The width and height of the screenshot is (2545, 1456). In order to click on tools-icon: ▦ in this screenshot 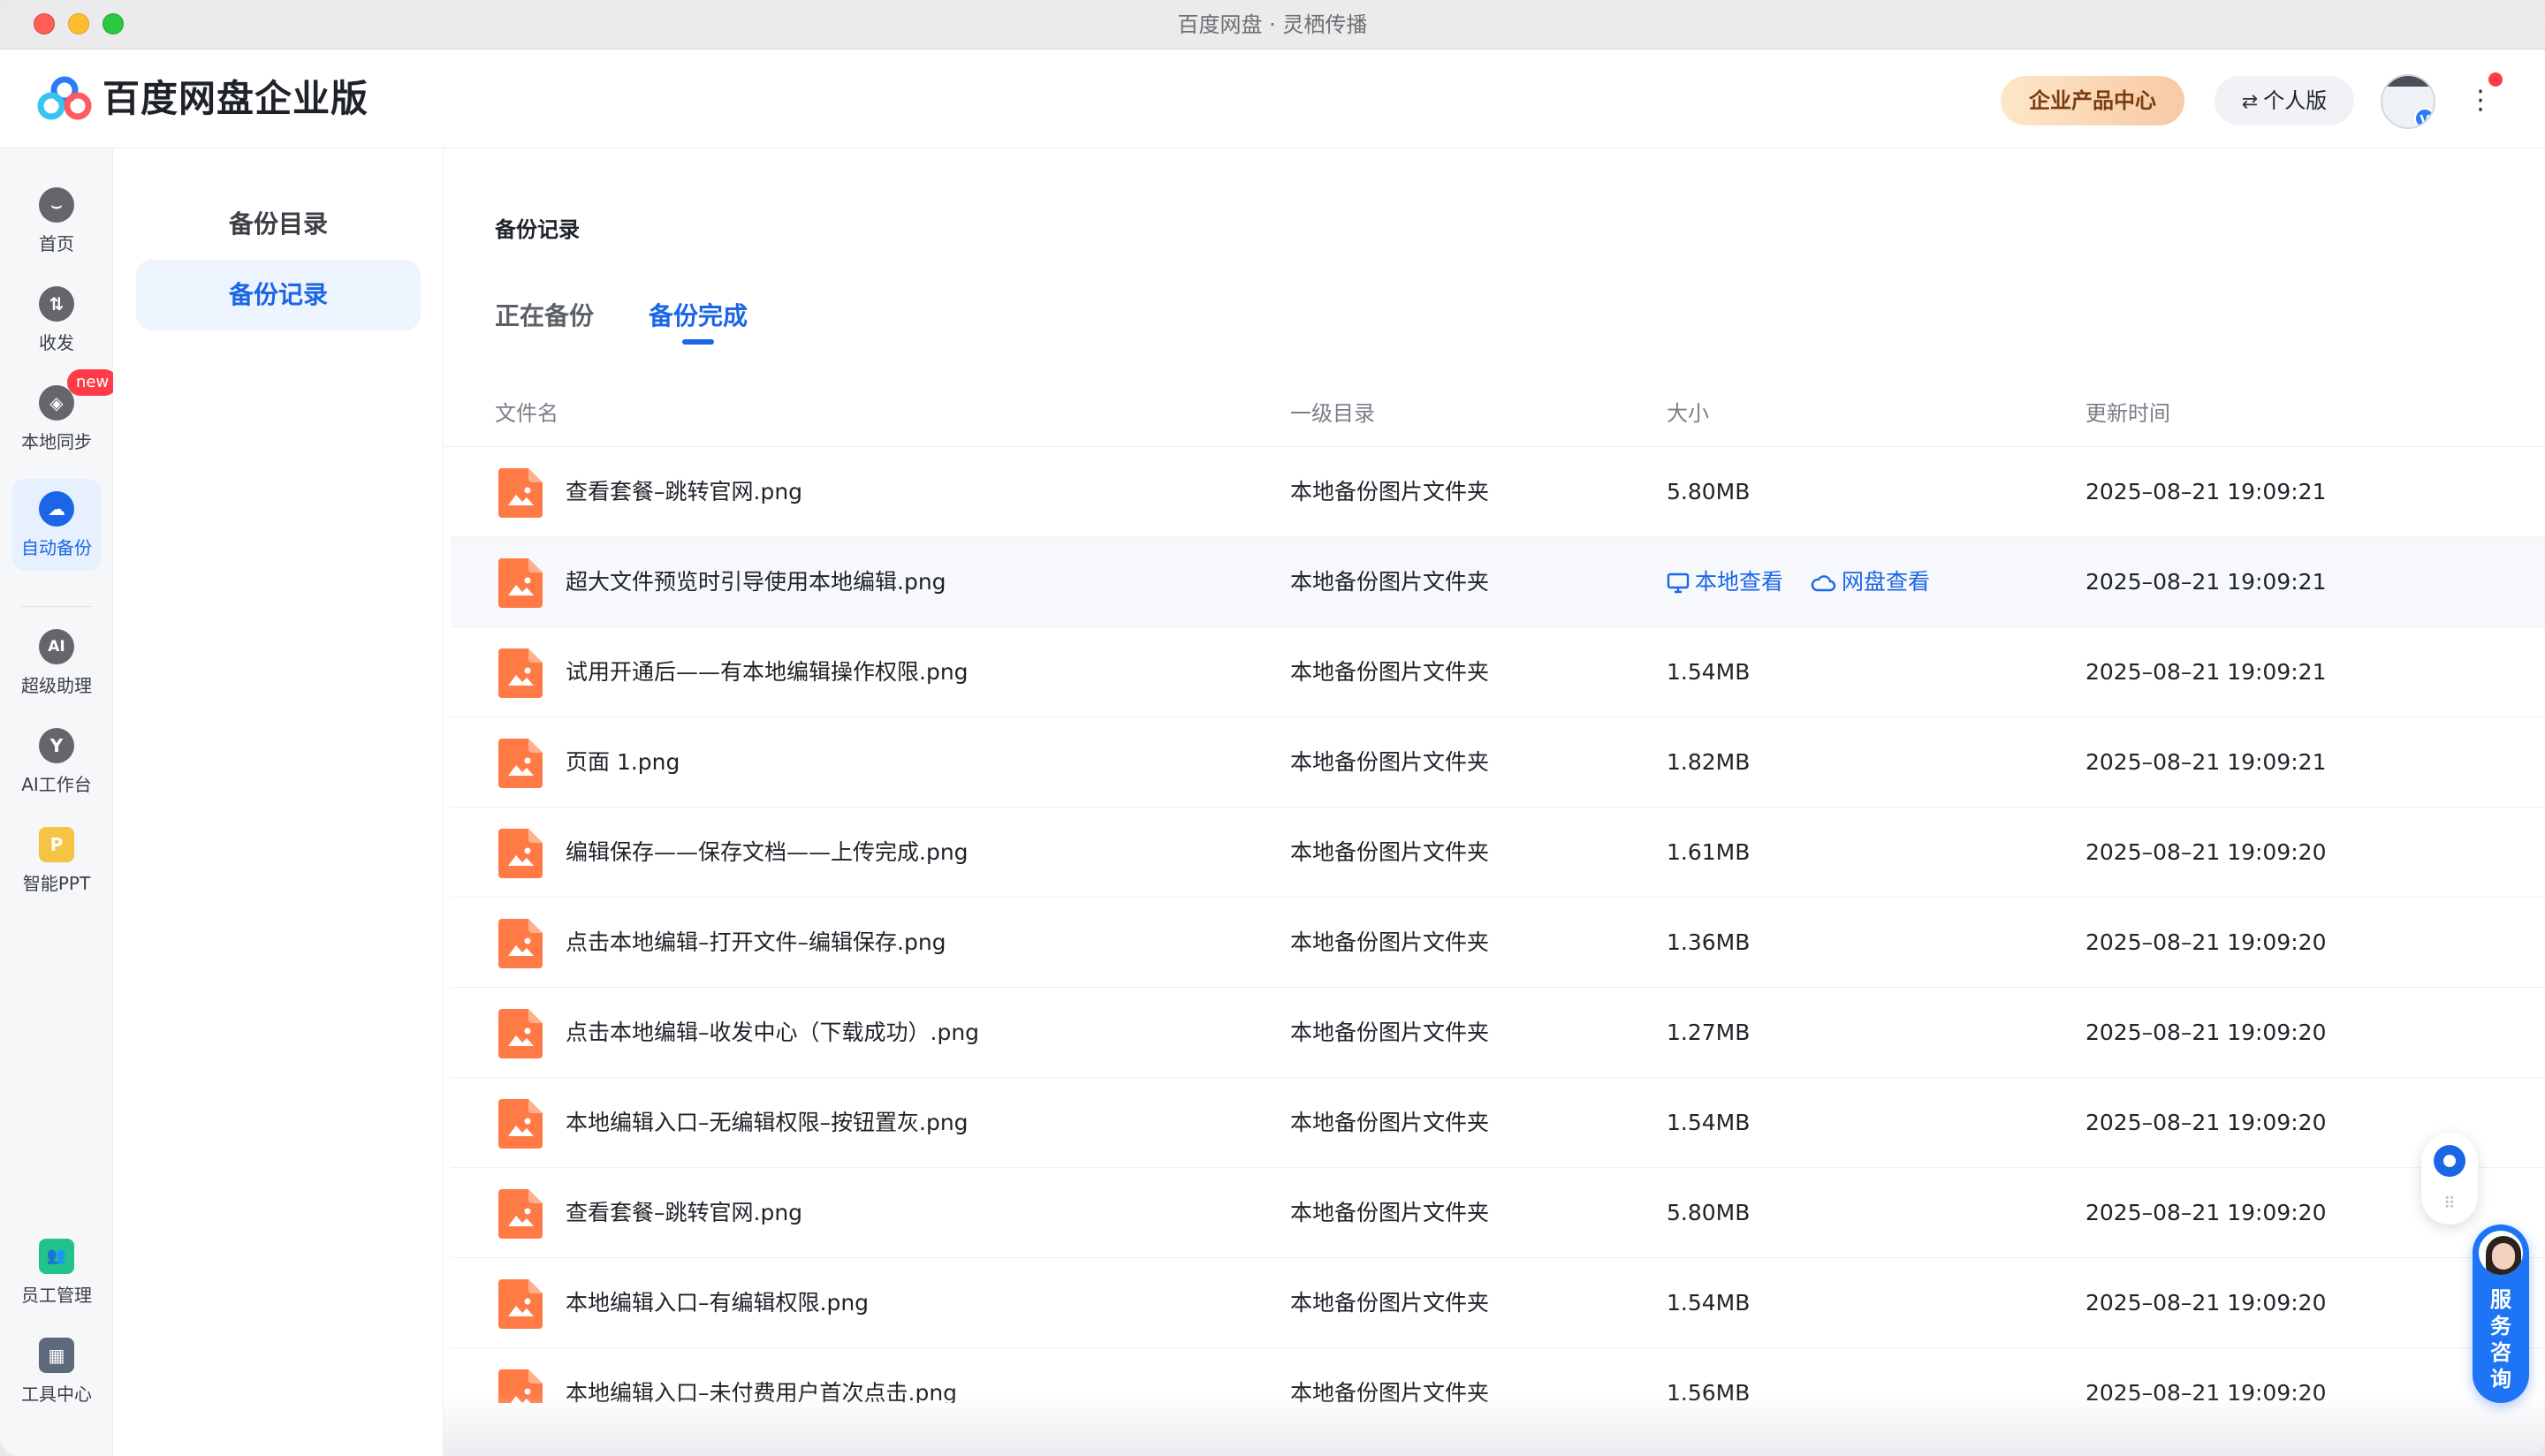, I will do `click(56, 1356)`.